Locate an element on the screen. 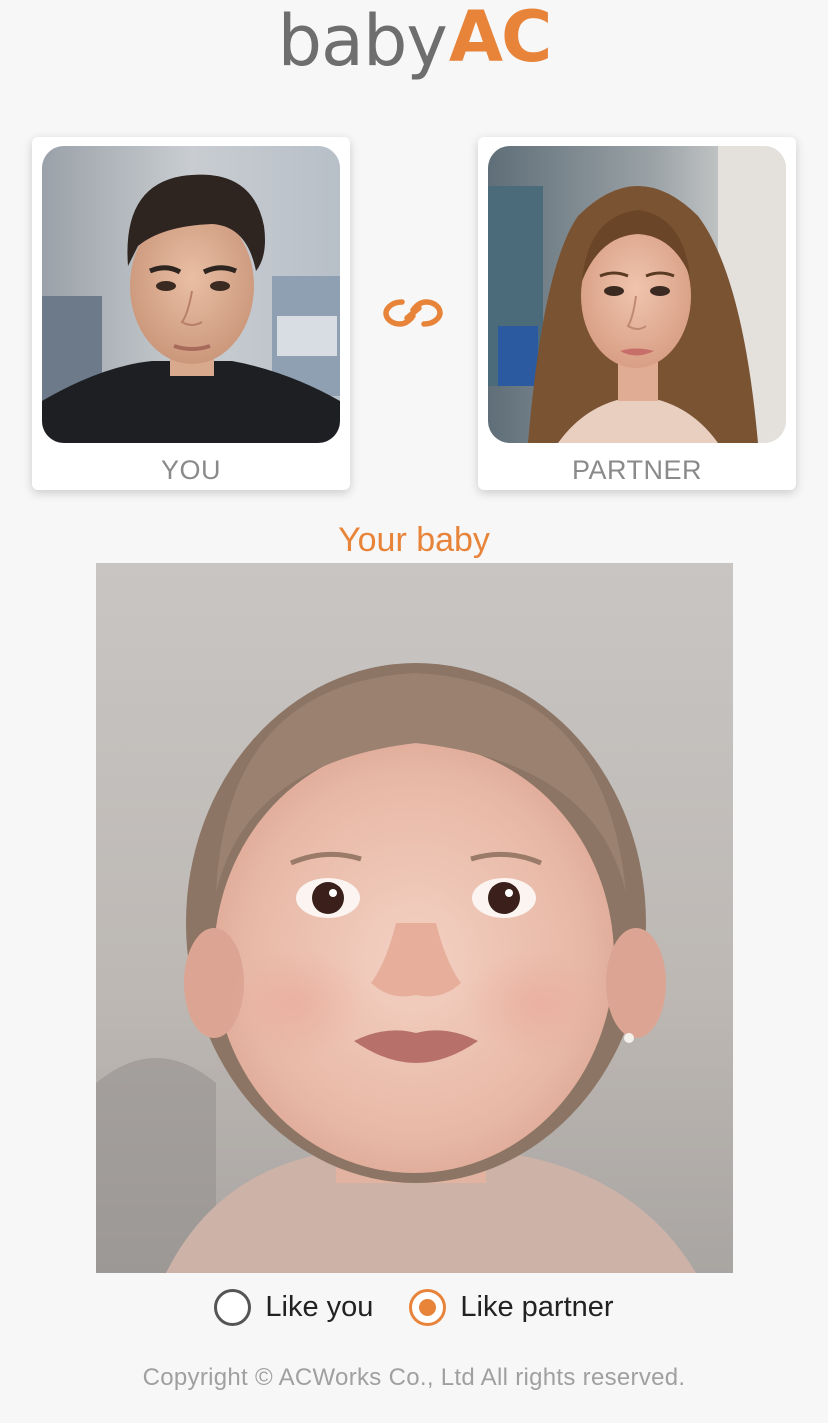 Image resolution: width=828 pixels, height=1423 pixels. option-like-partner-label: Like partner is located at coordinates (537, 1306).